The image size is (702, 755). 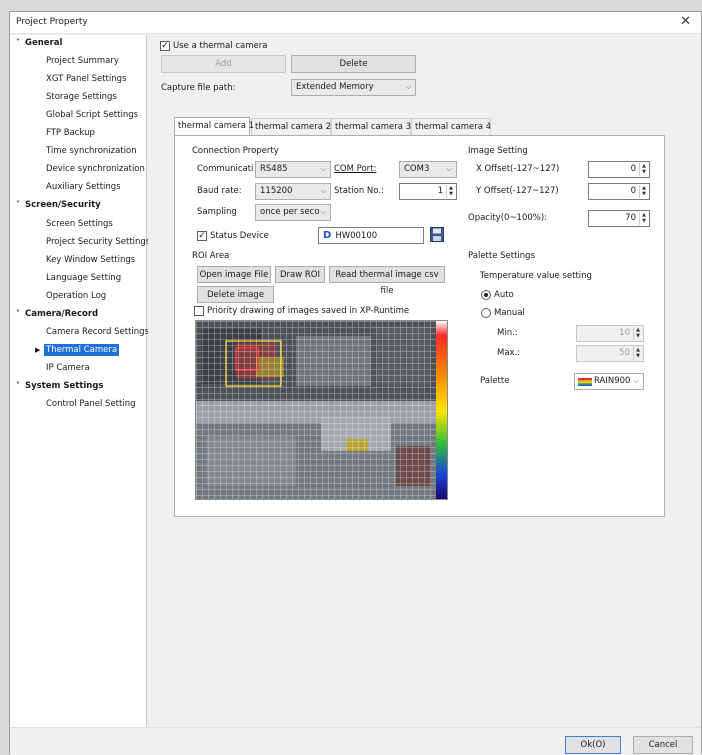 I want to click on tree-category-label: Camera/Record, so click(x=62, y=314).